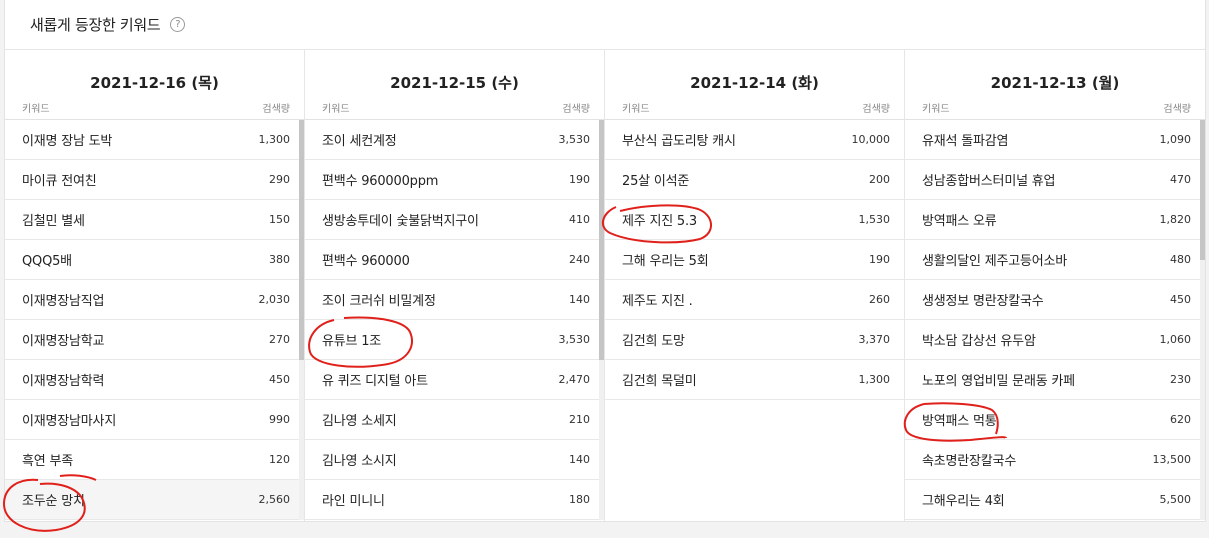 This screenshot has width=1209, height=538. Describe the element at coordinates (352, 341) in the screenshot. I see `keyword-text: 유튜브 1조` at that location.